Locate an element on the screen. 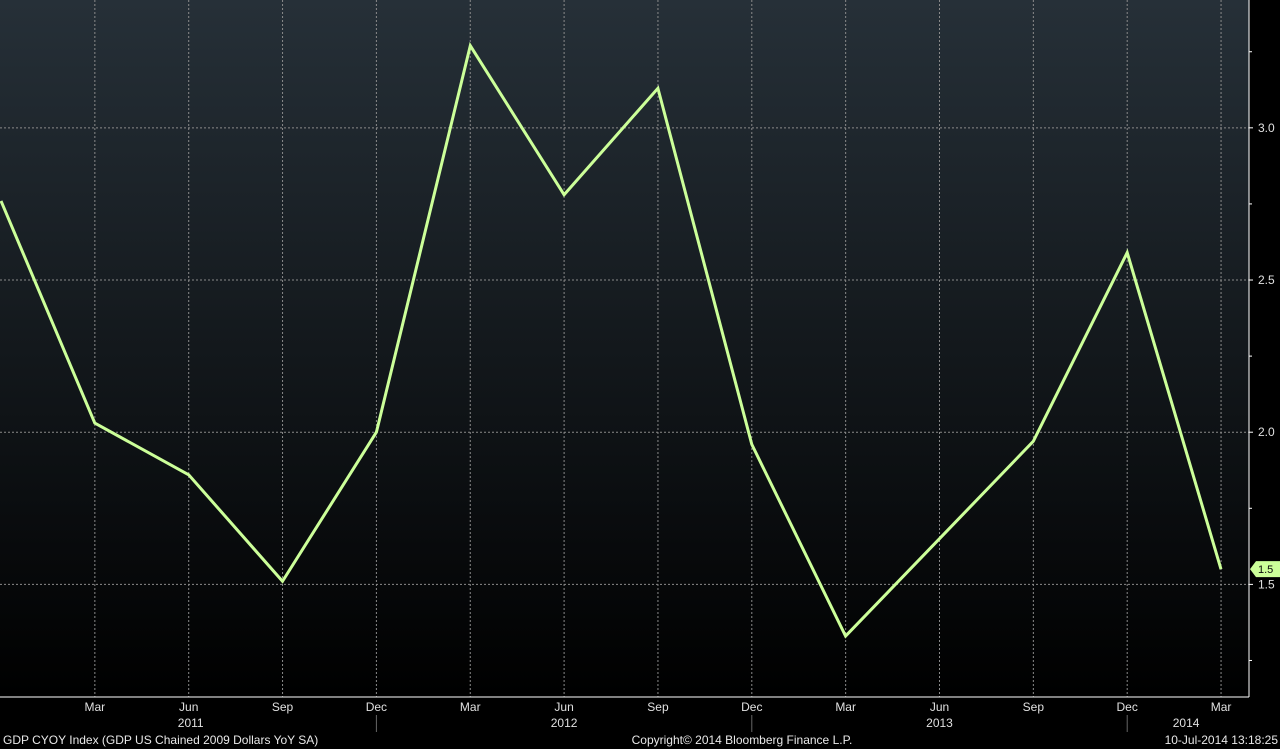 The image size is (1280, 749). last-value-label: 1.5 is located at coordinates (1265, 570).